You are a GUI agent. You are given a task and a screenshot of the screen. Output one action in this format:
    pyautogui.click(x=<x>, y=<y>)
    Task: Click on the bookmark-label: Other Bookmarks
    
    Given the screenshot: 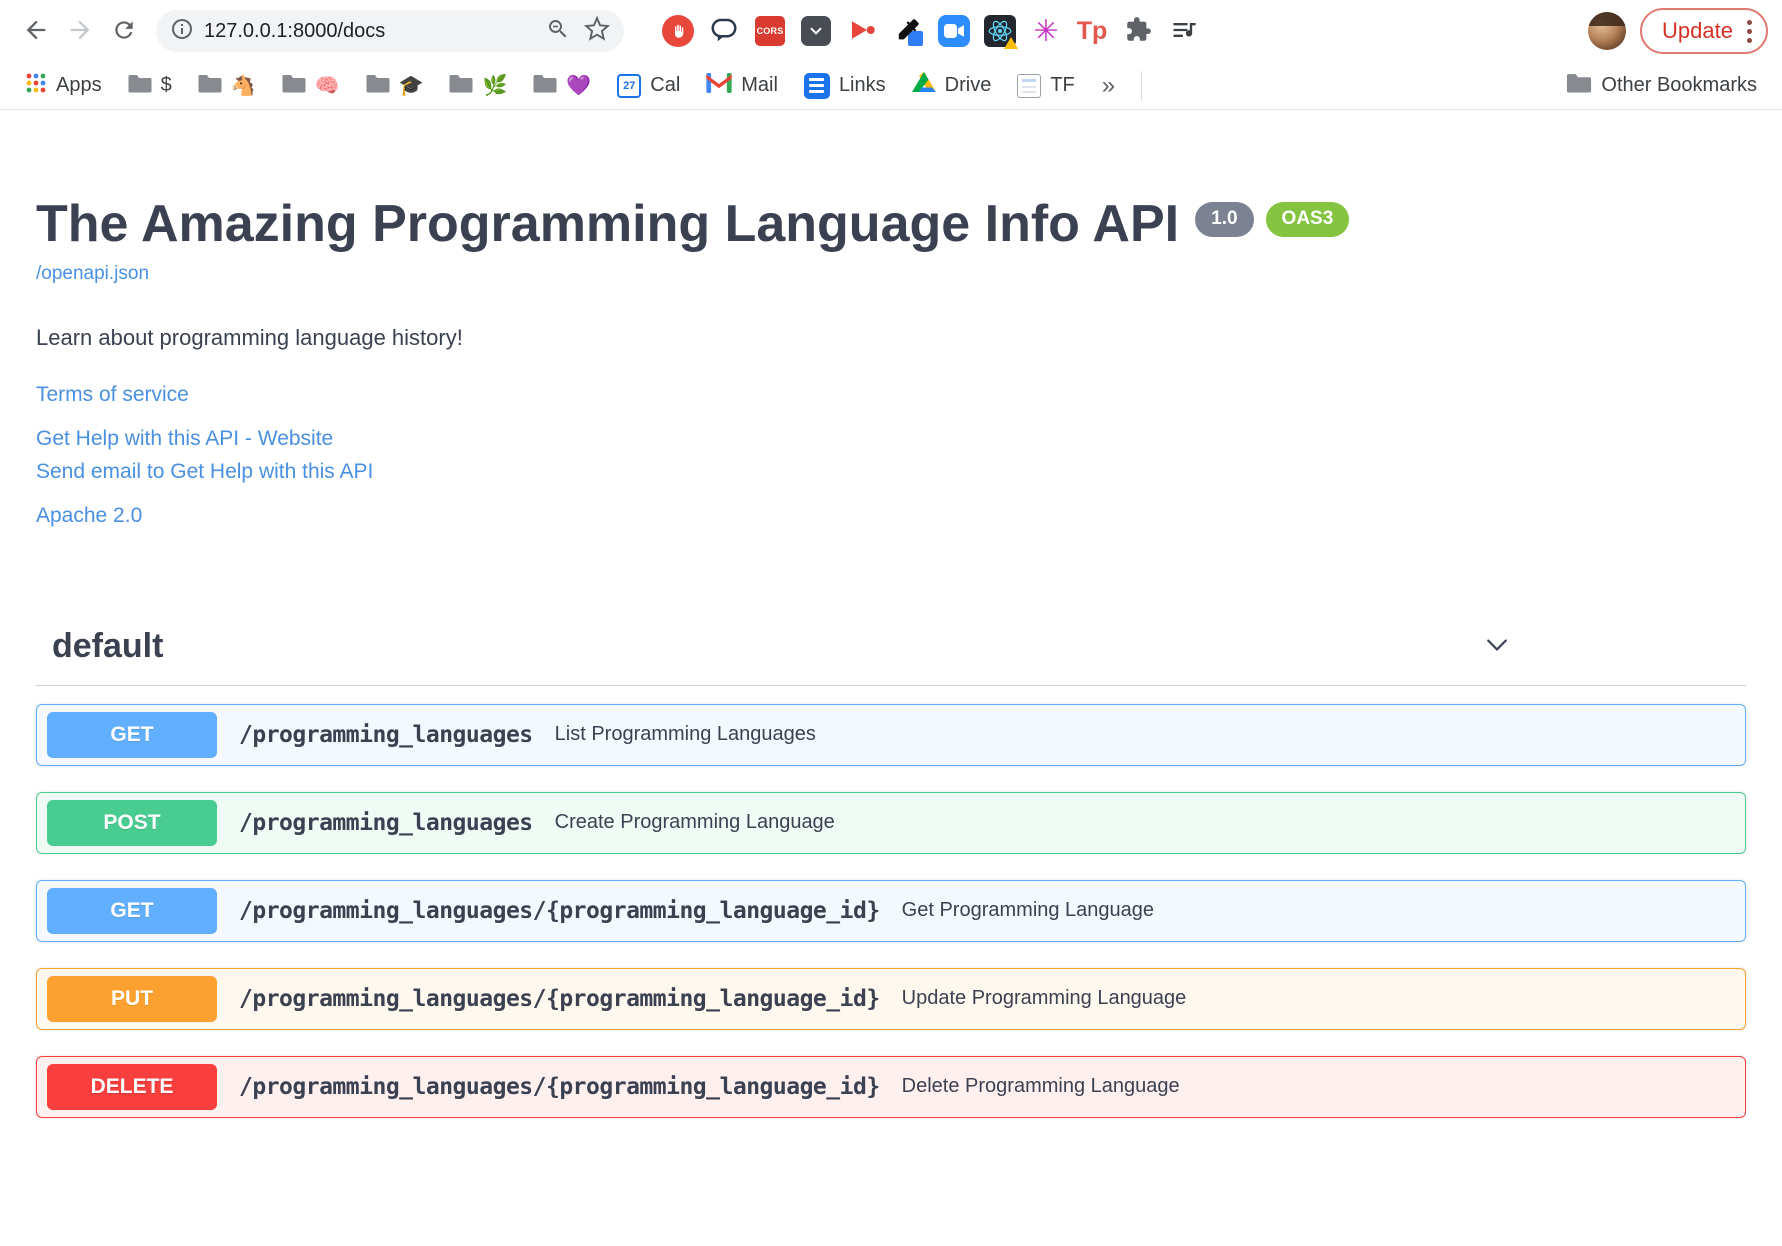 What is the action you would take?
    pyautogui.click(x=1679, y=85)
    